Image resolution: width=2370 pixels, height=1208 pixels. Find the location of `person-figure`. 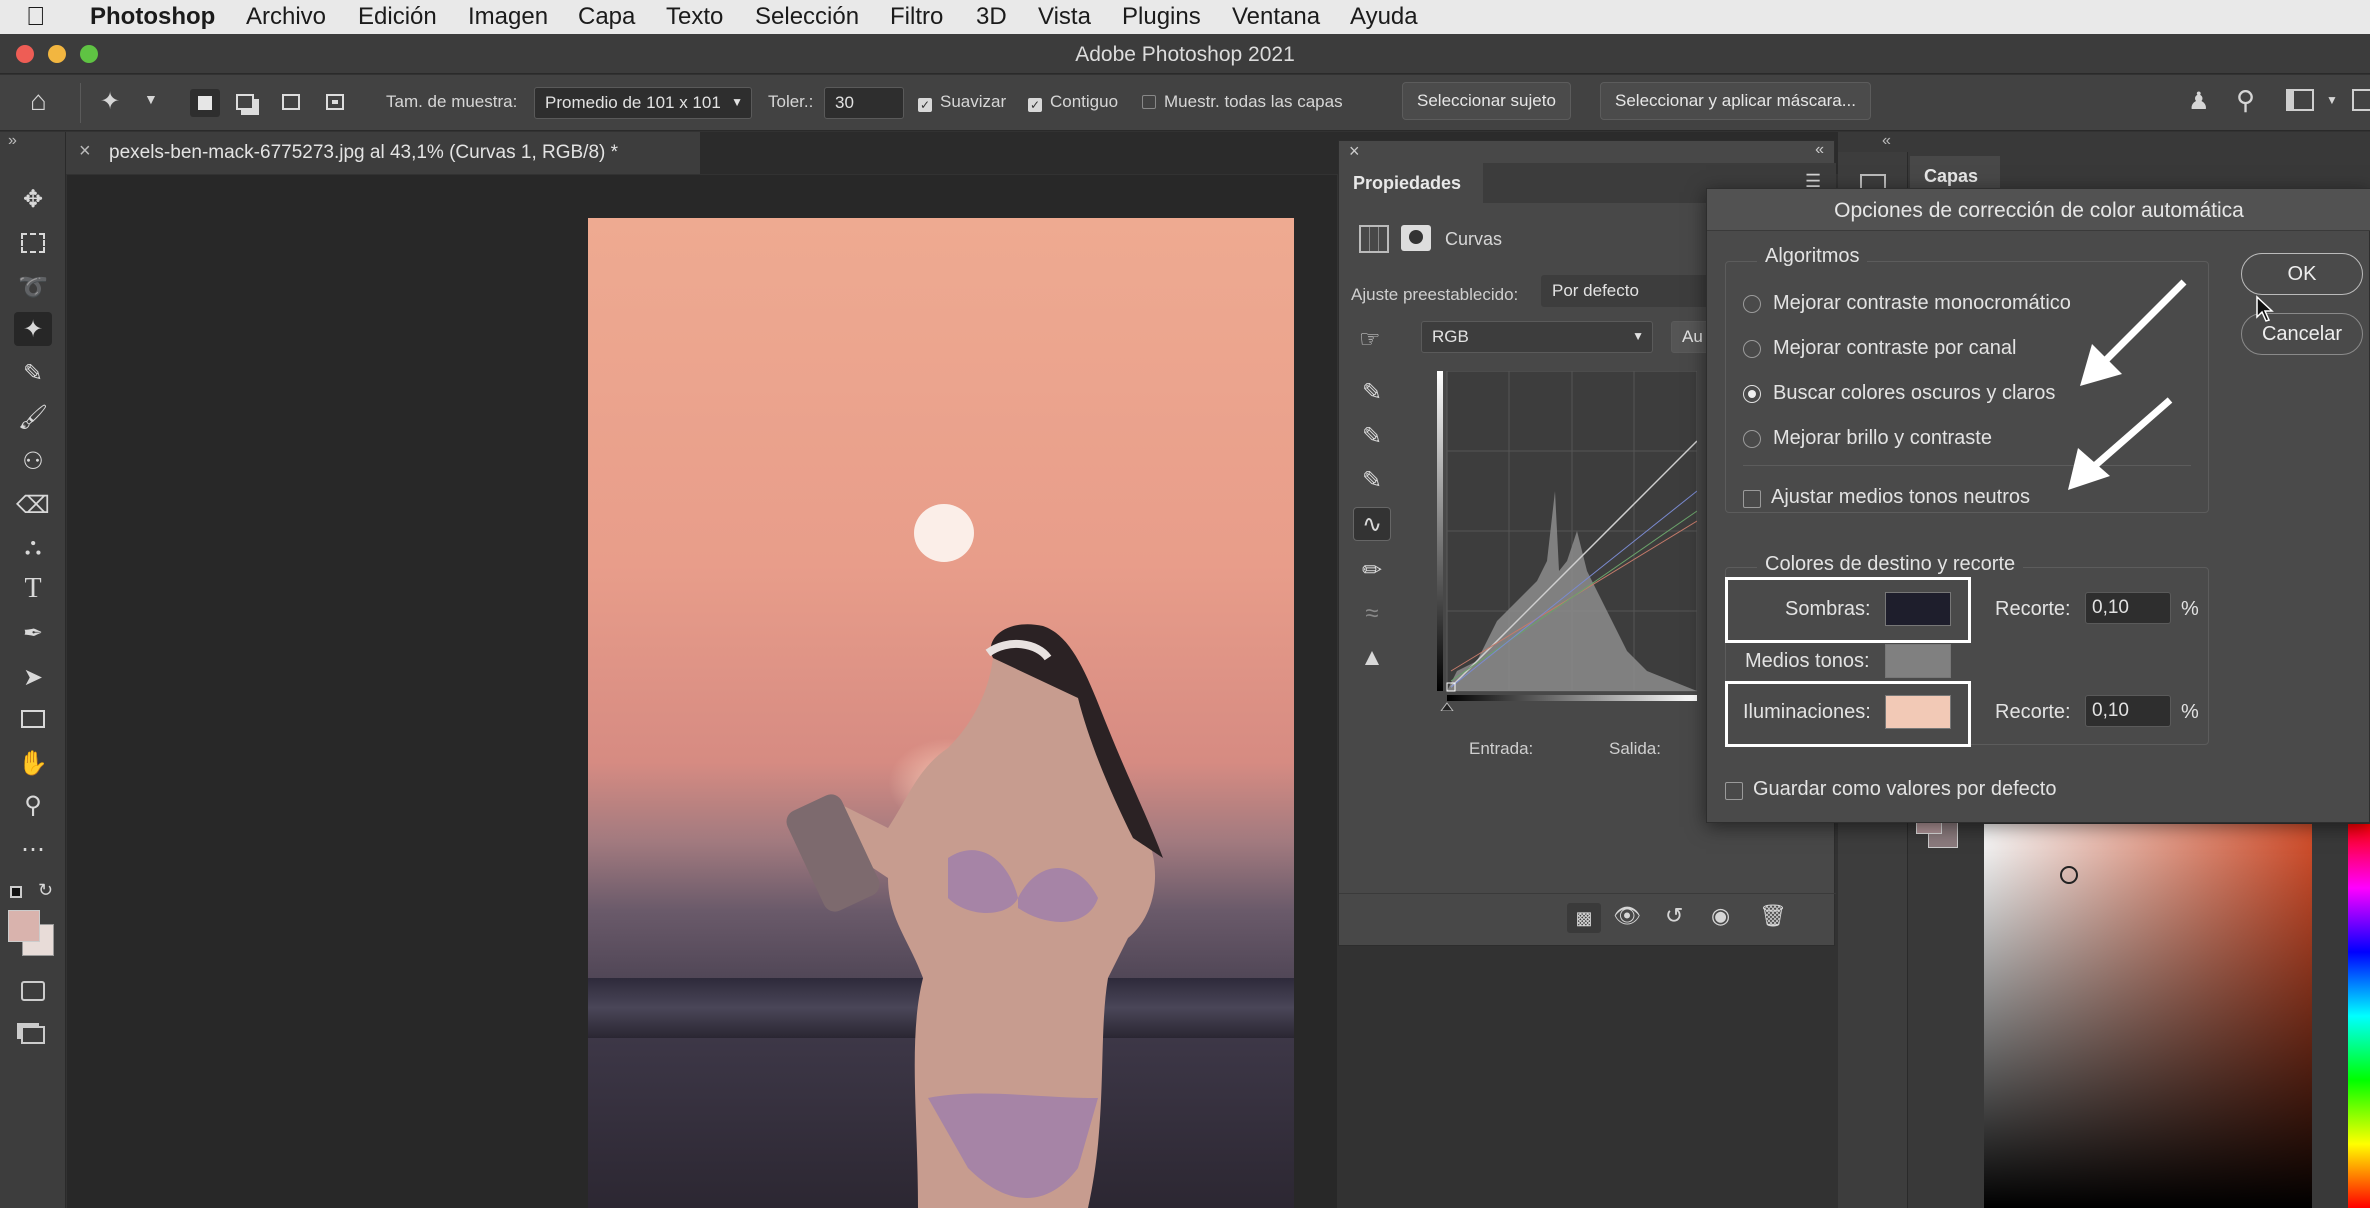

person-figure is located at coordinates (974, 916).